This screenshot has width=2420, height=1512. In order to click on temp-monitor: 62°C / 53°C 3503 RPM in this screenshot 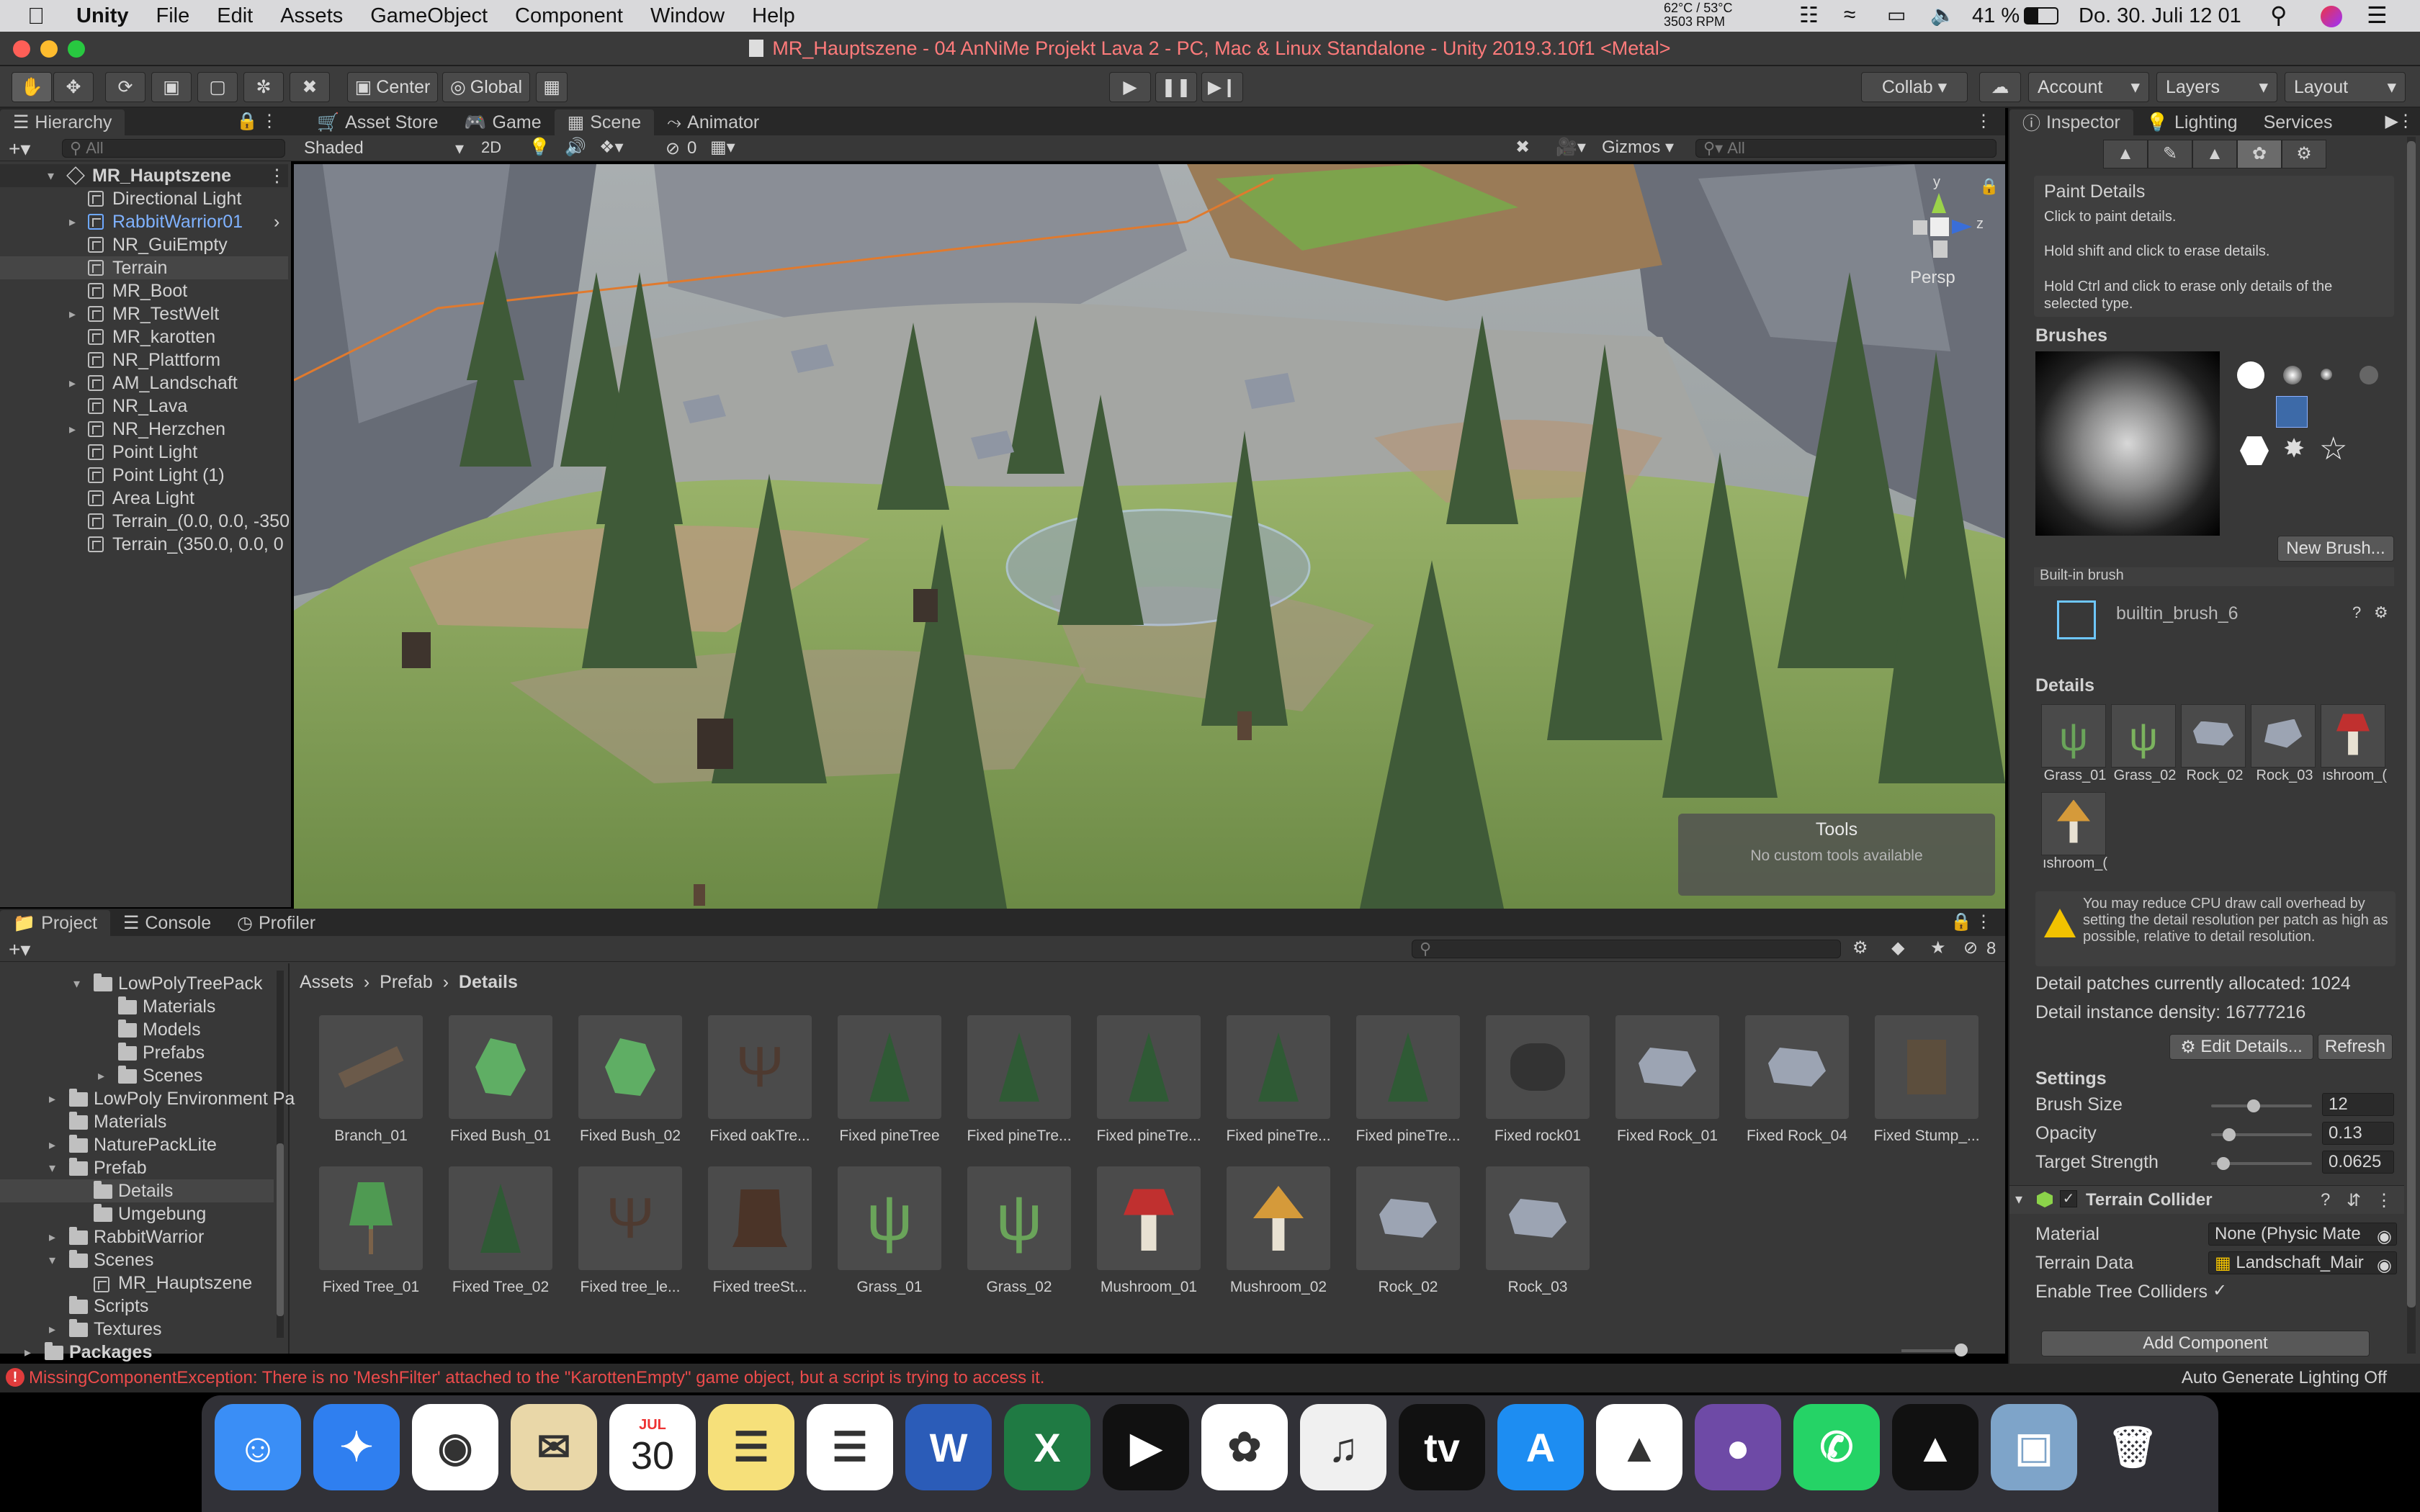, I will do `click(1698, 15)`.